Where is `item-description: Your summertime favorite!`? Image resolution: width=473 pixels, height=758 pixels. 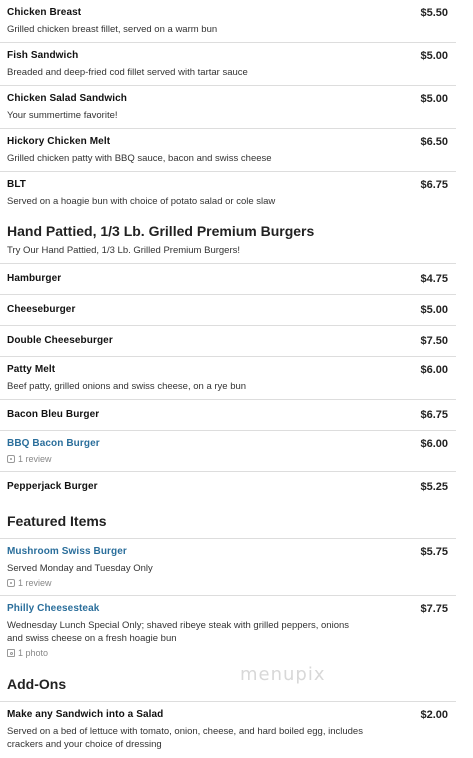
item-description: Your summertime favorite! is located at coordinates (62, 115).